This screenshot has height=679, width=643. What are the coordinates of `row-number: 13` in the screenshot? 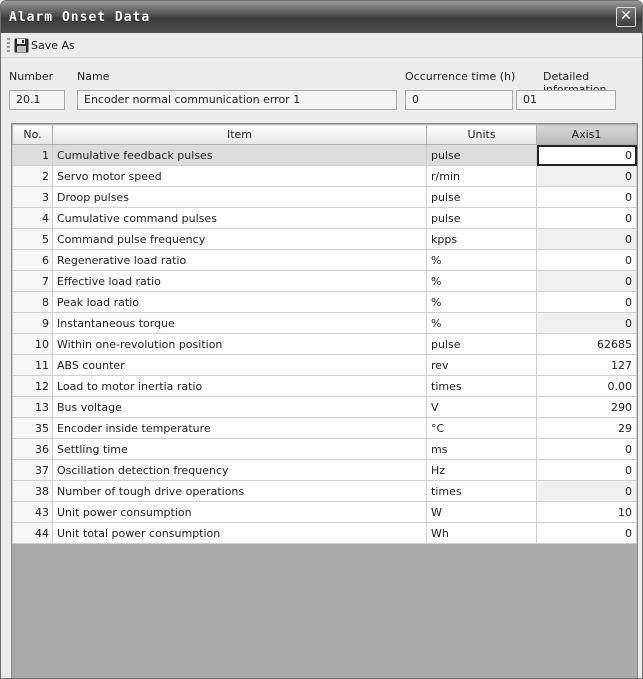 It's located at (32, 407).